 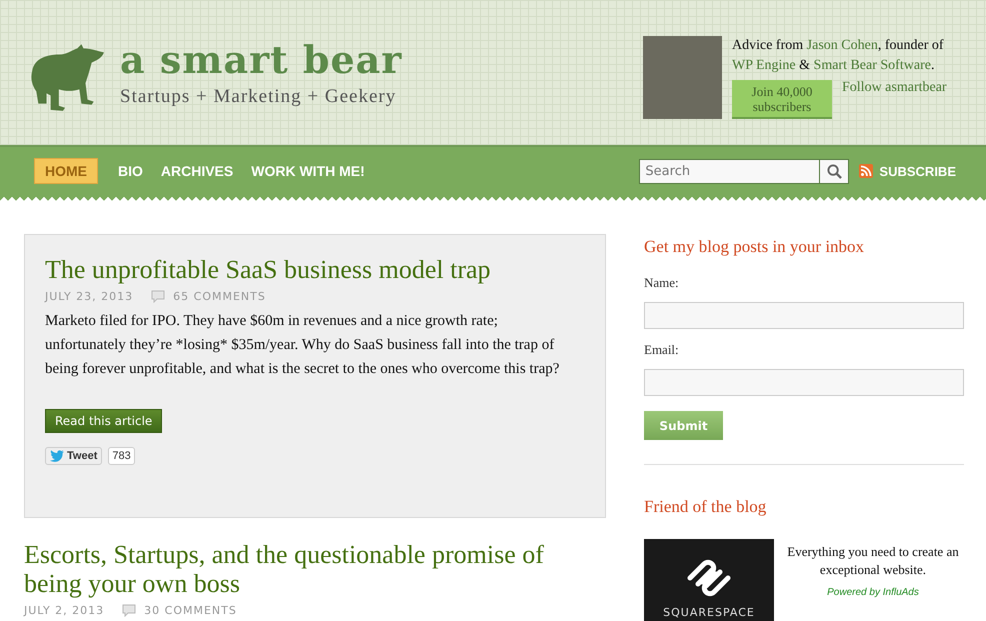 What do you see at coordinates (190, 610) in the screenshot?
I see `comment-count: 30 COMMENTS` at bounding box center [190, 610].